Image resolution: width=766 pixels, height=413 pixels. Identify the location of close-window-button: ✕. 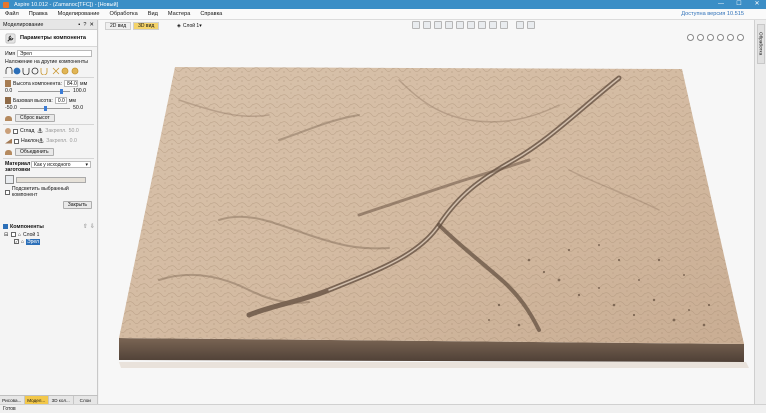
(757, 4).